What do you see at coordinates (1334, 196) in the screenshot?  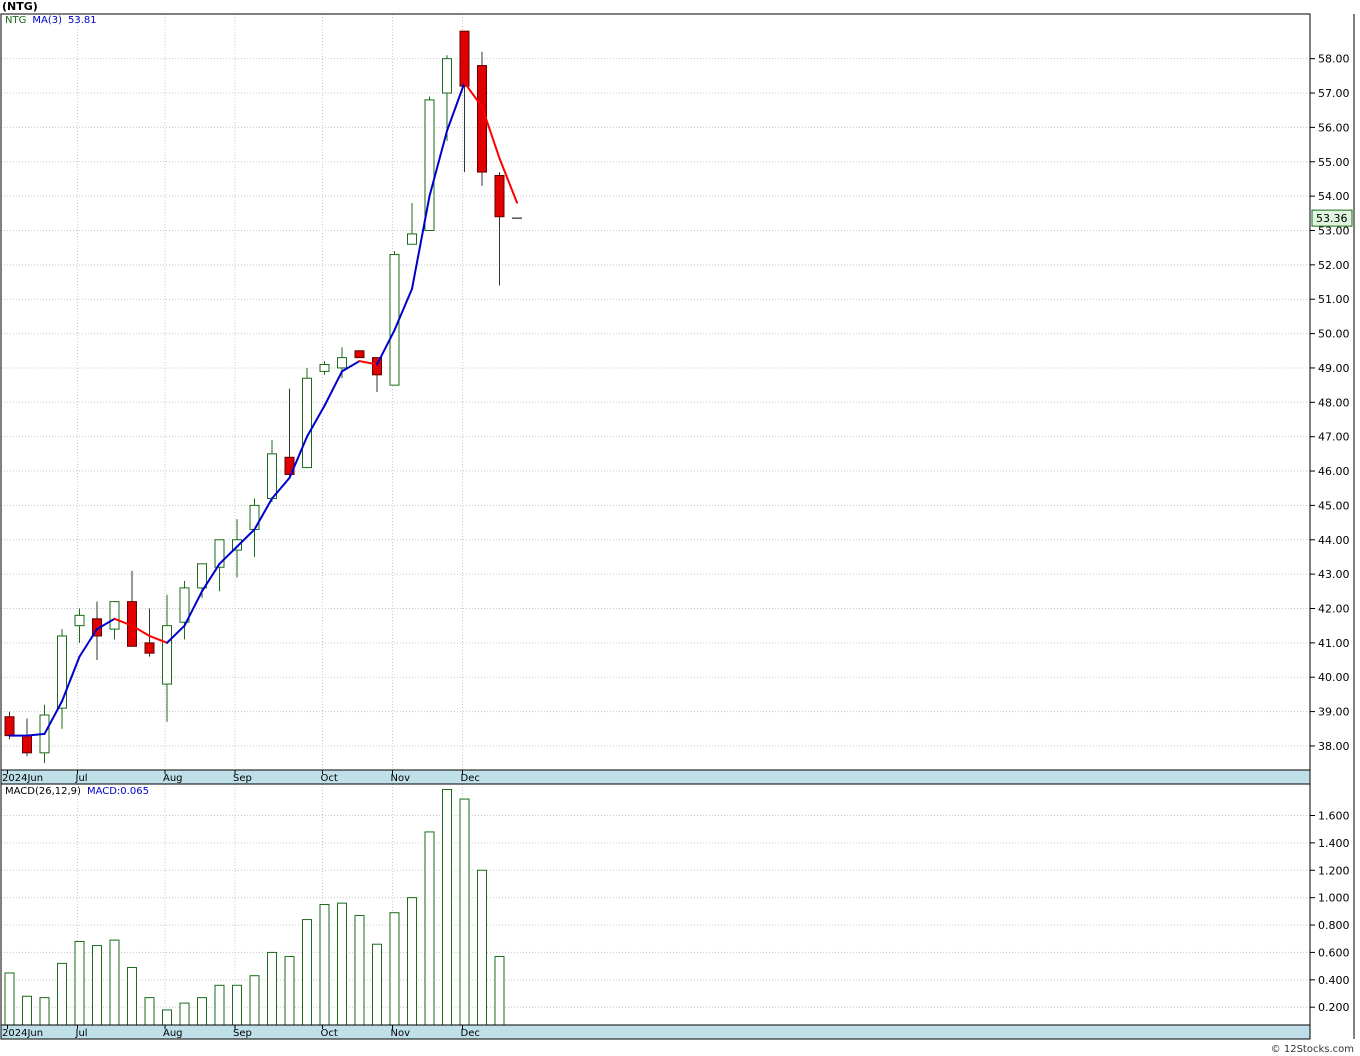 I see `price-y-tick-label: 54.00` at bounding box center [1334, 196].